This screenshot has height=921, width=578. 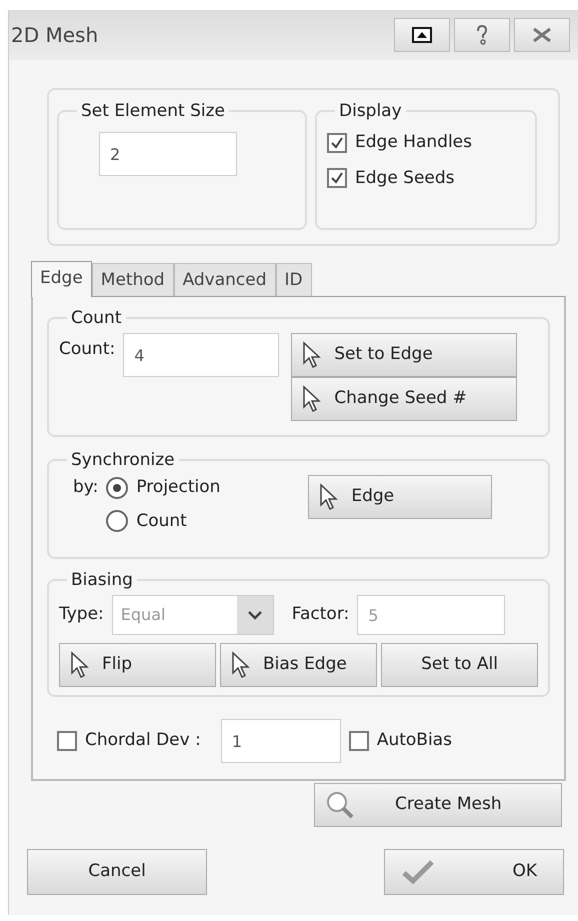 What do you see at coordinates (225, 279) in the screenshot?
I see `tab: Advanced` at bounding box center [225, 279].